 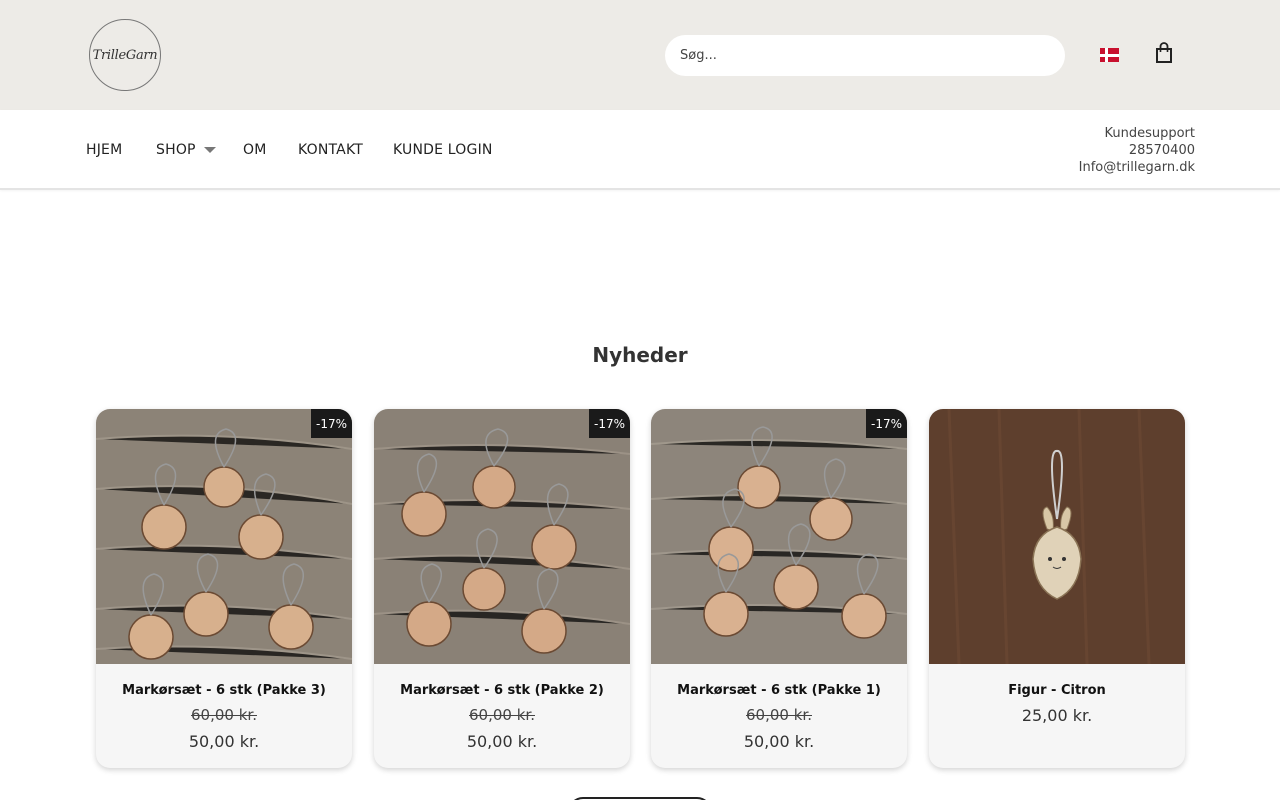 I want to click on product-title: Markørsæt - 6 stk (Pakke 2), so click(x=502, y=690).